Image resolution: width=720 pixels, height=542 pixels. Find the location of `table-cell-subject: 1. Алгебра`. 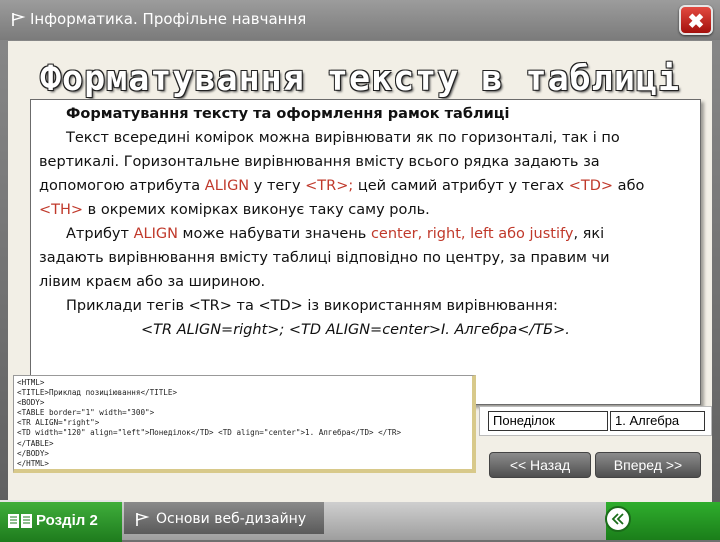

table-cell-subject: 1. Алгебра is located at coordinates (657, 421).